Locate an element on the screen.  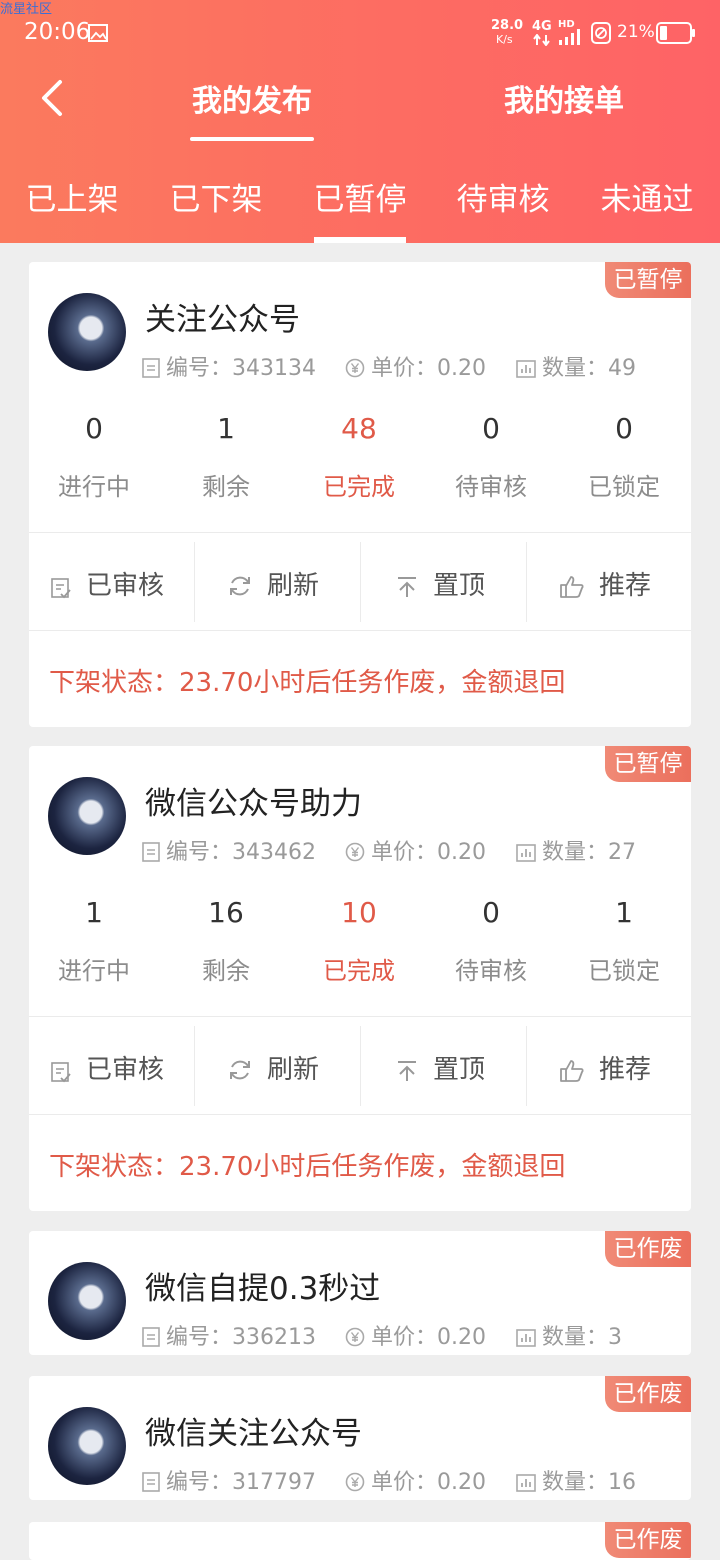
stat-locked: 0 已锁定 is located at coordinates (624, 457).